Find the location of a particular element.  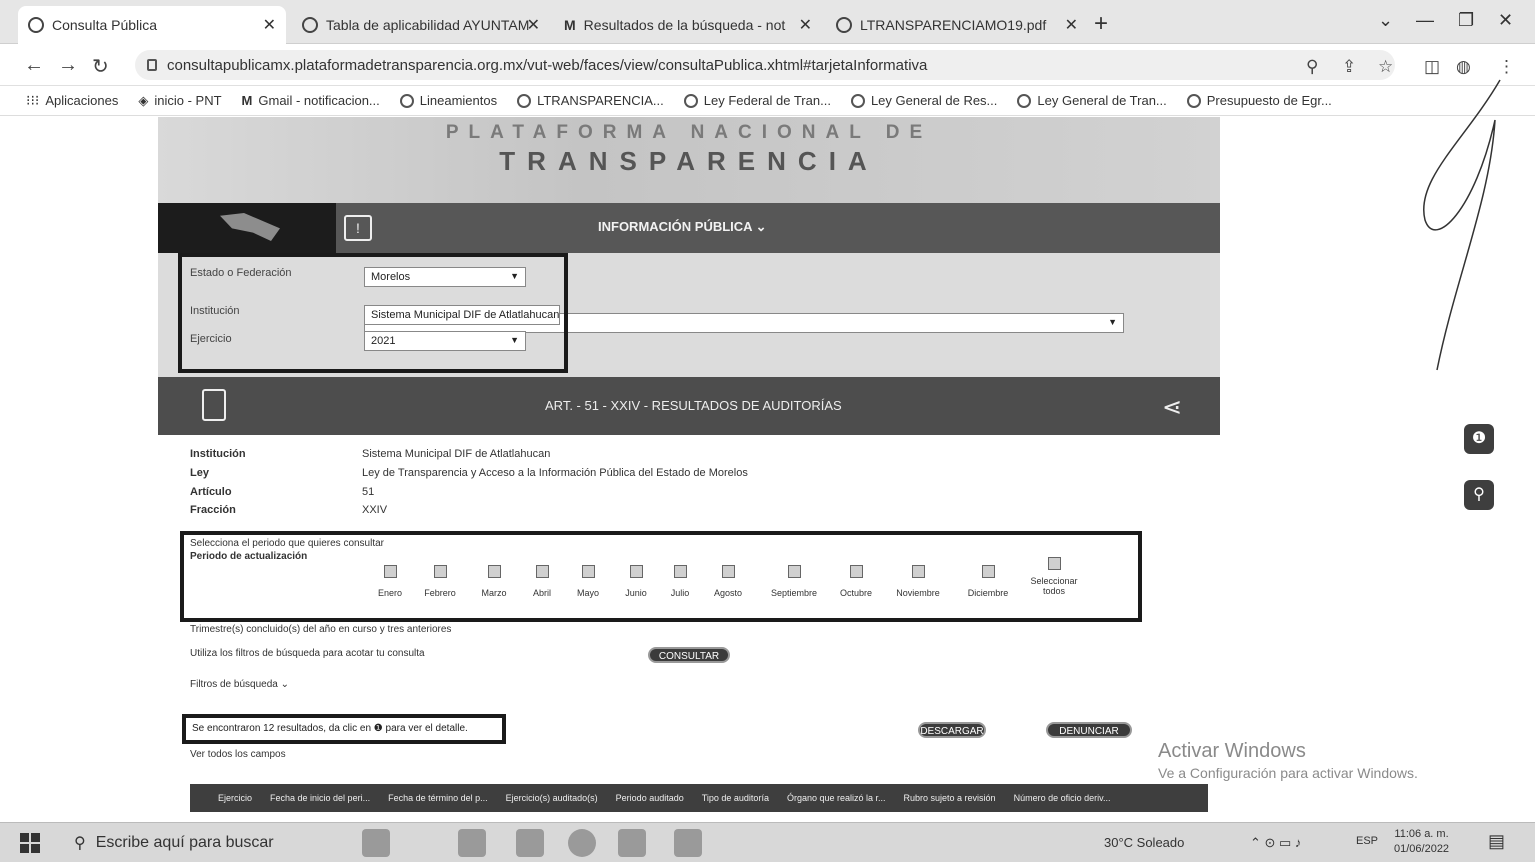

tab-tabla-aplicabilidad: Tabla de aplicabilidad AYUNTAM ✕ is located at coordinates (421, 25).